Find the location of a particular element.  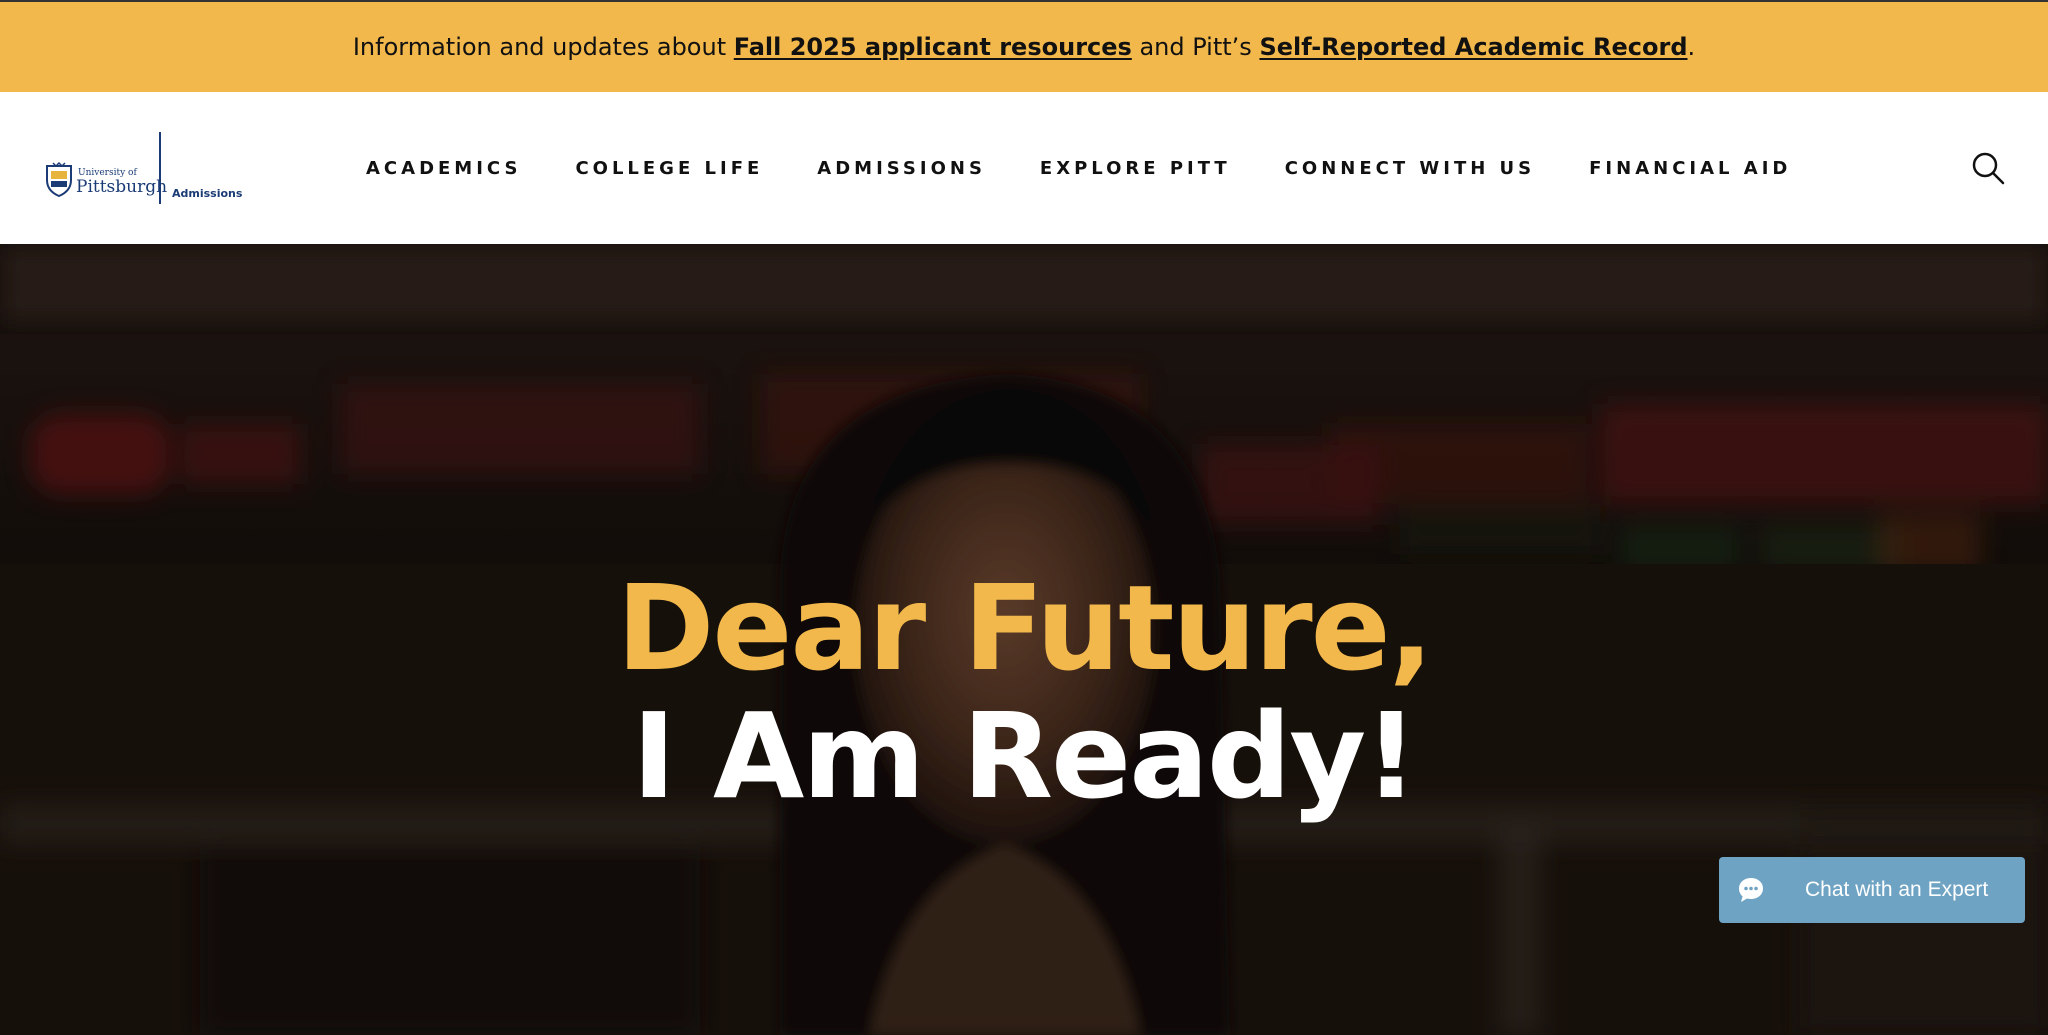

banner-text-middle: and Pitt’s is located at coordinates (1195, 47).